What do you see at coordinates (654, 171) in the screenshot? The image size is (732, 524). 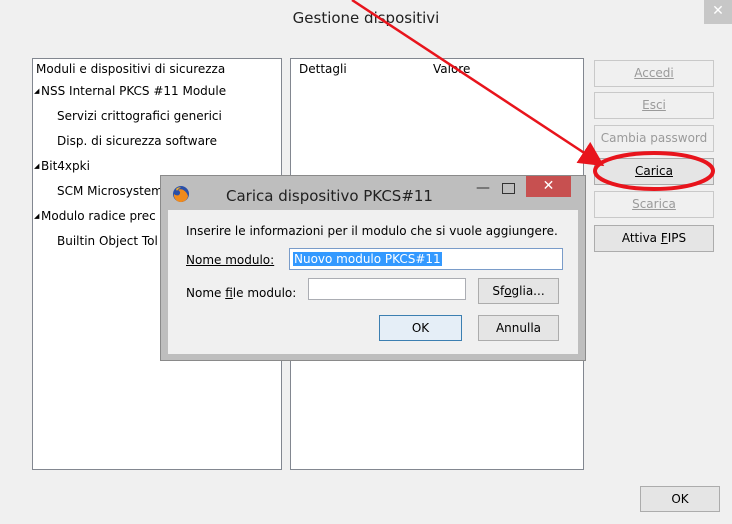 I see `load-button: Carica` at bounding box center [654, 171].